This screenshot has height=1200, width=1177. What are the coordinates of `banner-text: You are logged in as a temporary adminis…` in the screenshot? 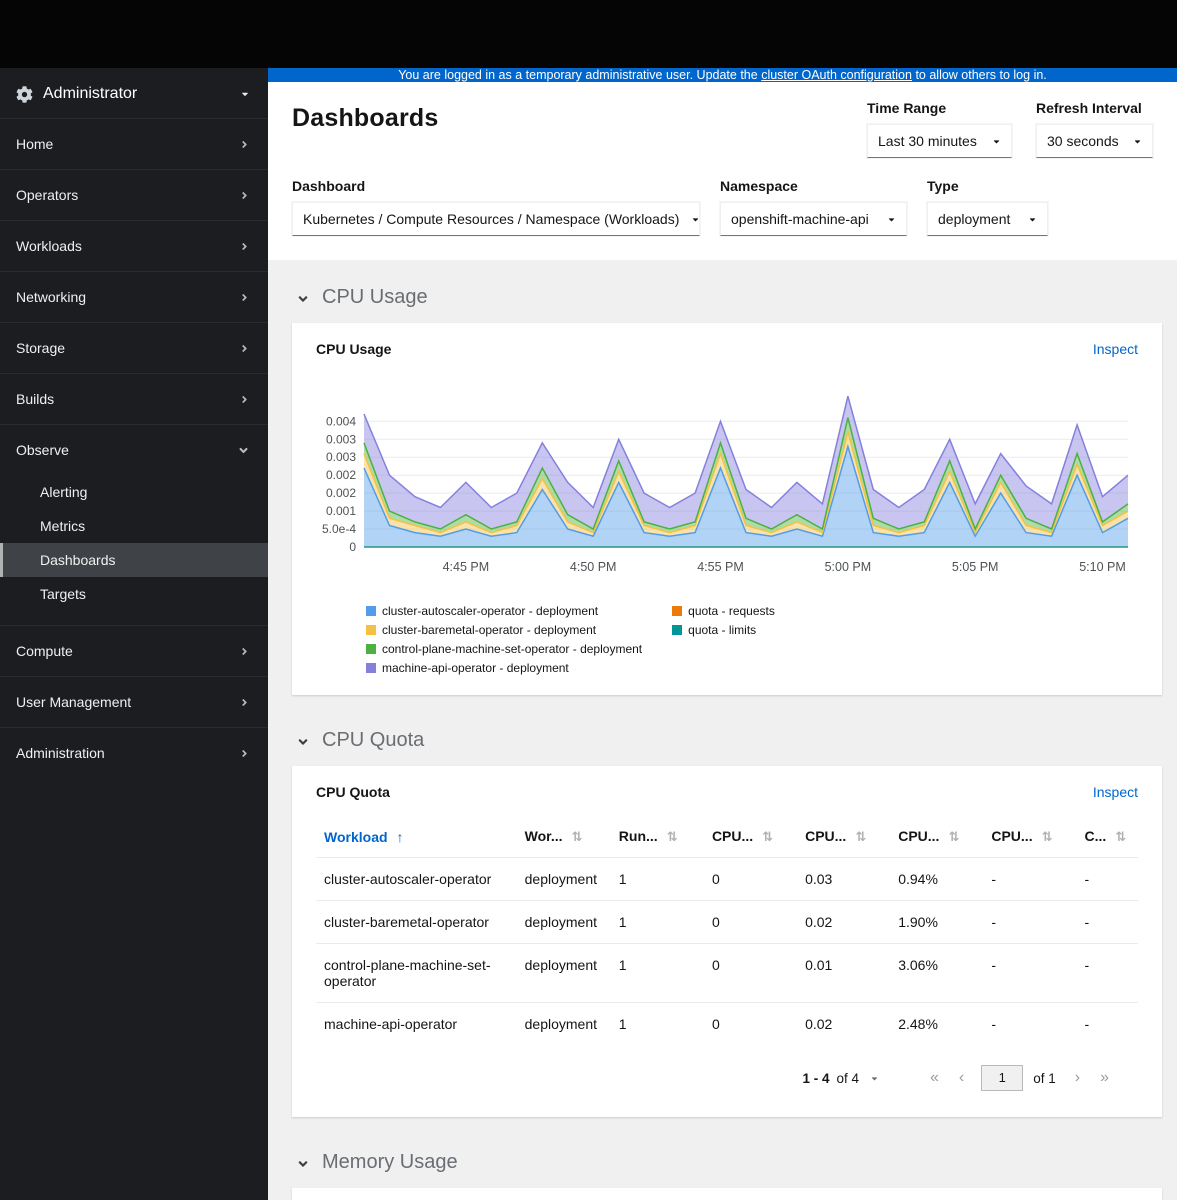 It's located at (580, 75).